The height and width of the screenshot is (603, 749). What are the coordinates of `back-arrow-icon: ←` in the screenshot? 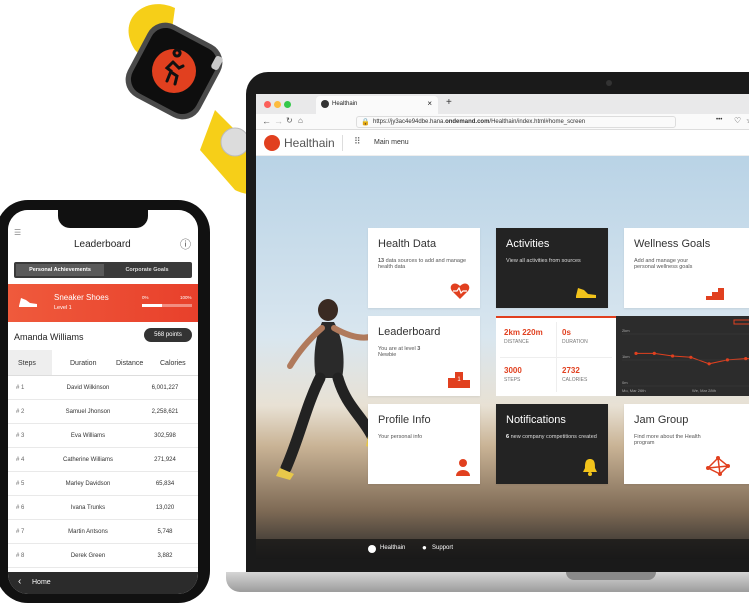 It's located at (266, 121).